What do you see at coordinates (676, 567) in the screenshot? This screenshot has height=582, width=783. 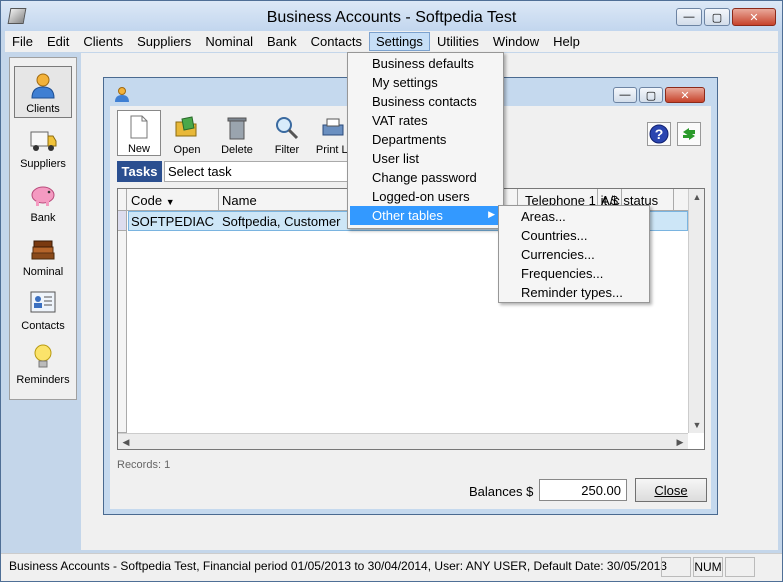 I see `status-pane-empty` at bounding box center [676, 567].